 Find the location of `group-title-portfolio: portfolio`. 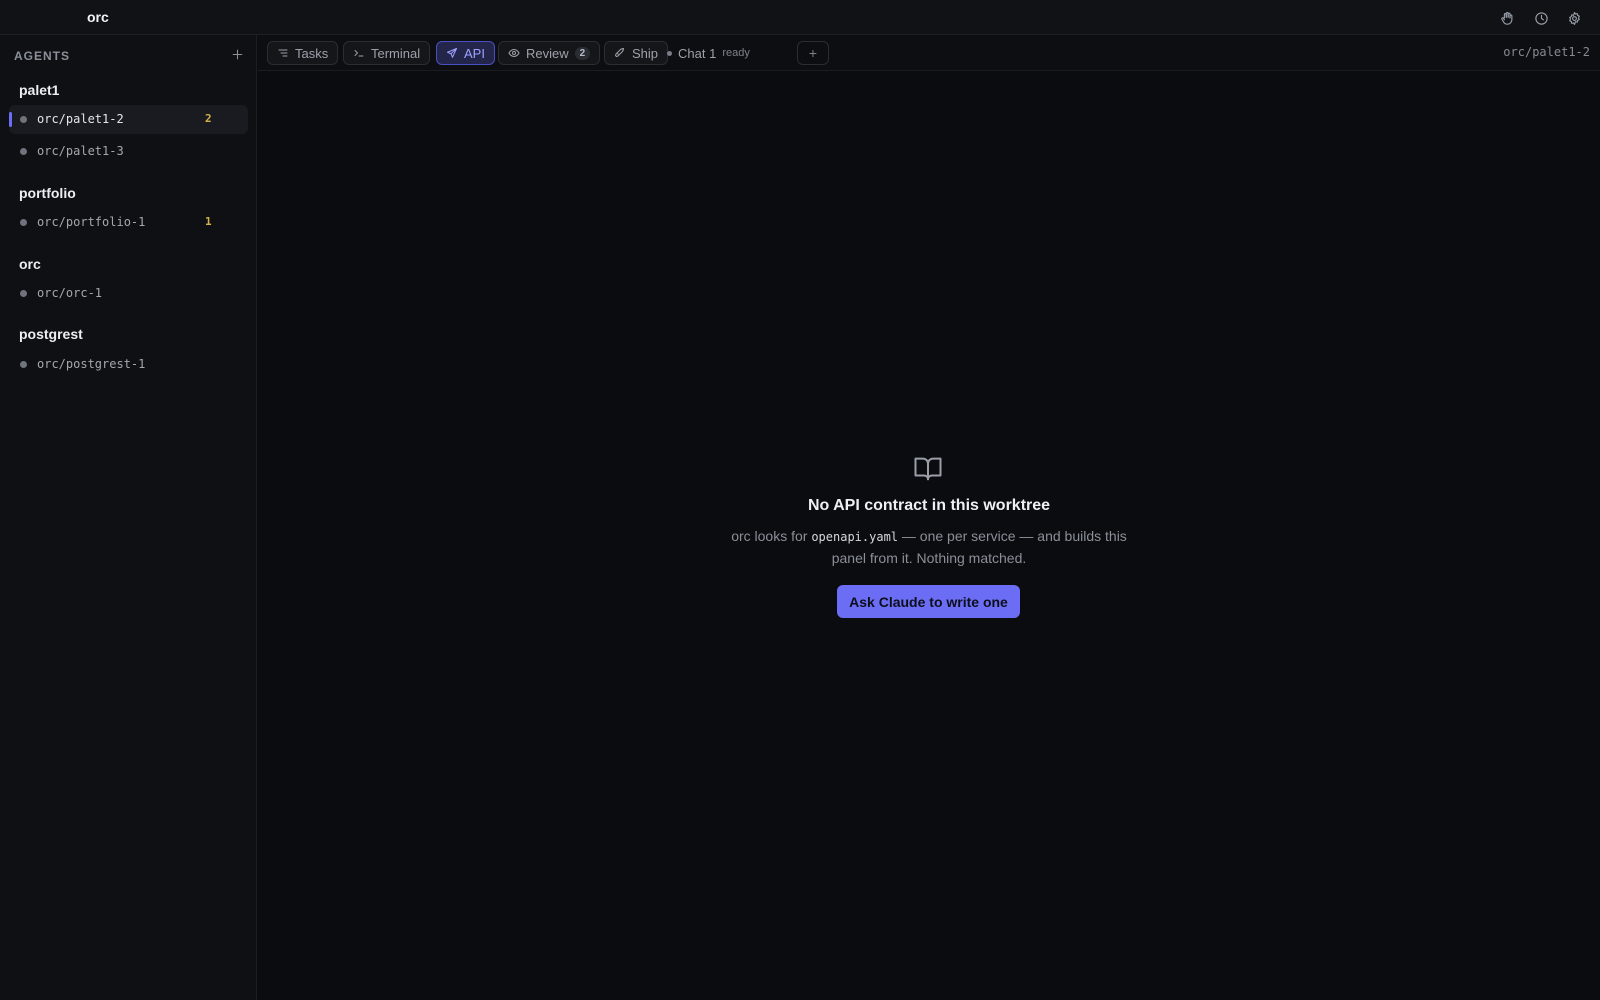

group-title-portfolio: portfolio is located at coordinates (47, 193).